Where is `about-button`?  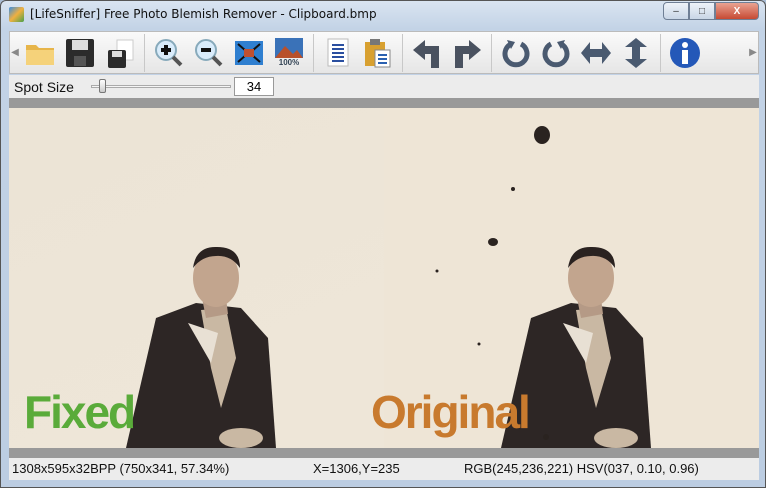
about-button is located at coordinates (685, 53).